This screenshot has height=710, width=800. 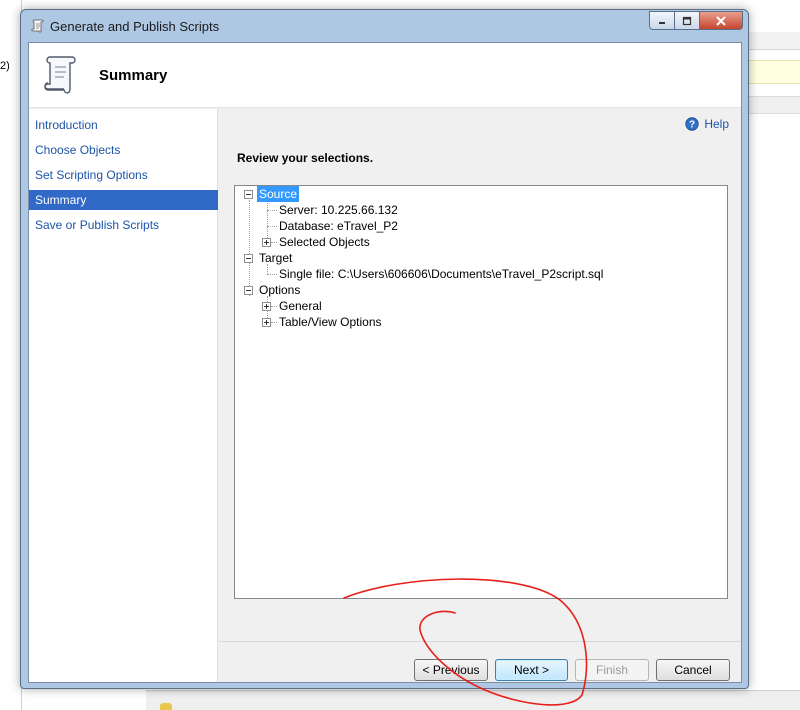 What do you see at coordinates (133, 75) in the screenshot?
I see `page-title: Summary` at bounding box center [133, 75].